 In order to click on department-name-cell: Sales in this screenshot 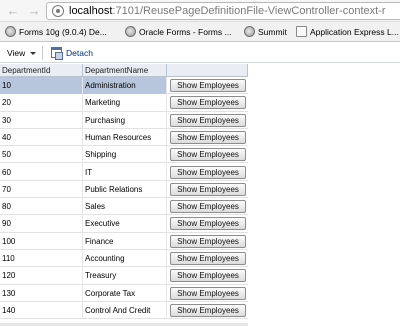, I will do `click(125, 207)`.